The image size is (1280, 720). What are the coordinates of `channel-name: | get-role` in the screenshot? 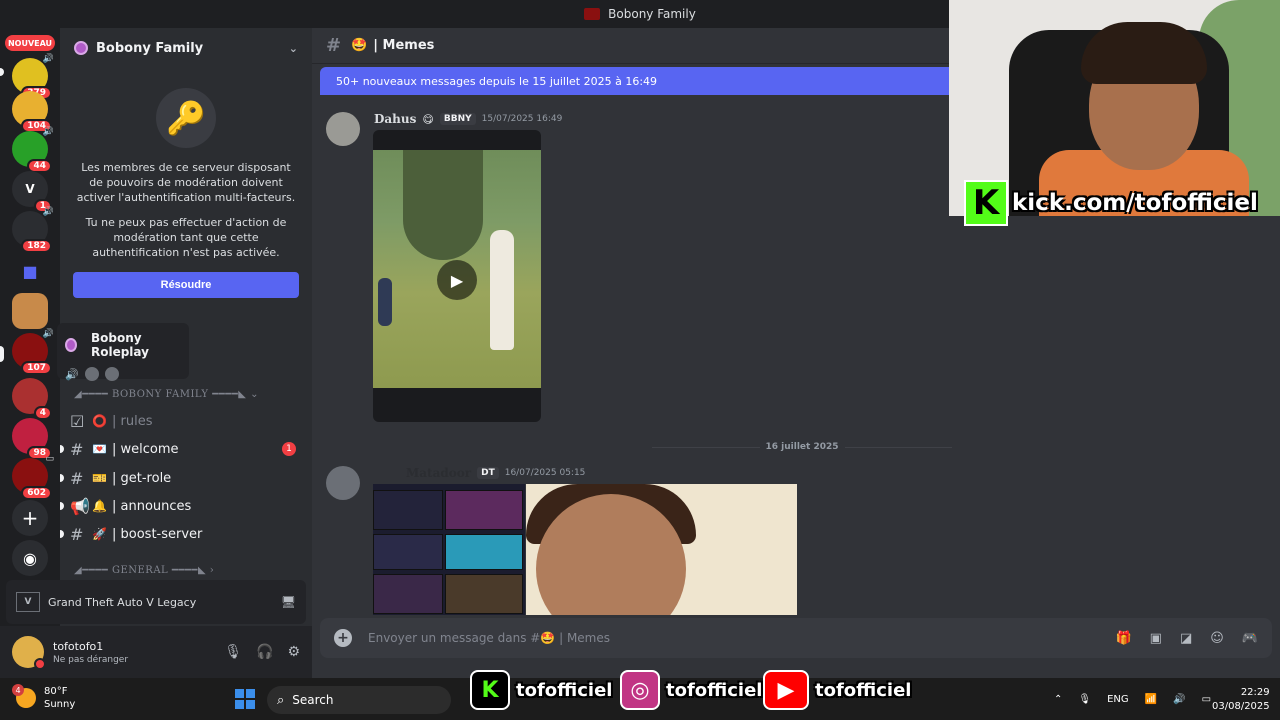 It's located at (142, 478).